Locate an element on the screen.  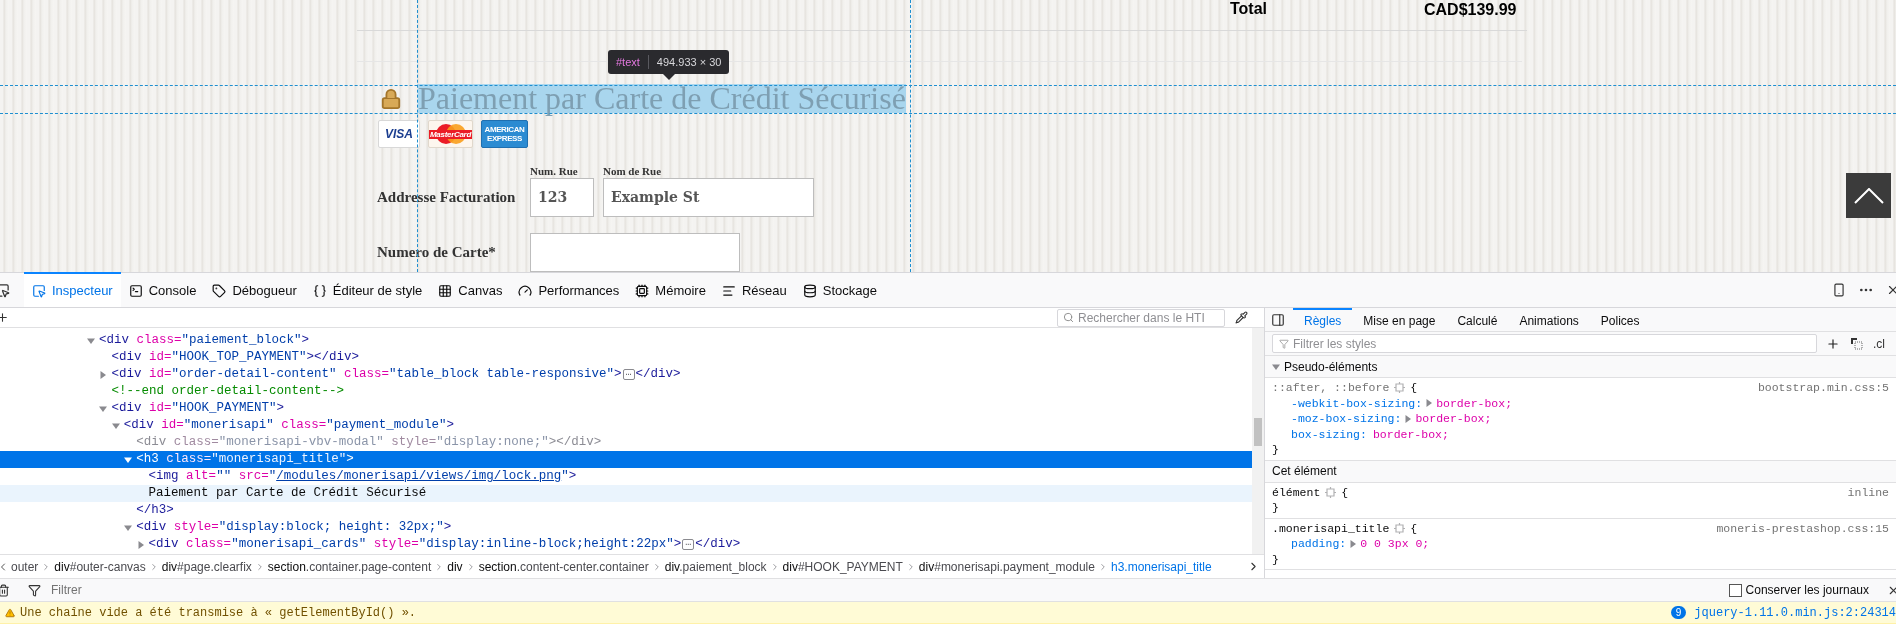
breadcrumb-item: div is located at coordinates (455, 566).